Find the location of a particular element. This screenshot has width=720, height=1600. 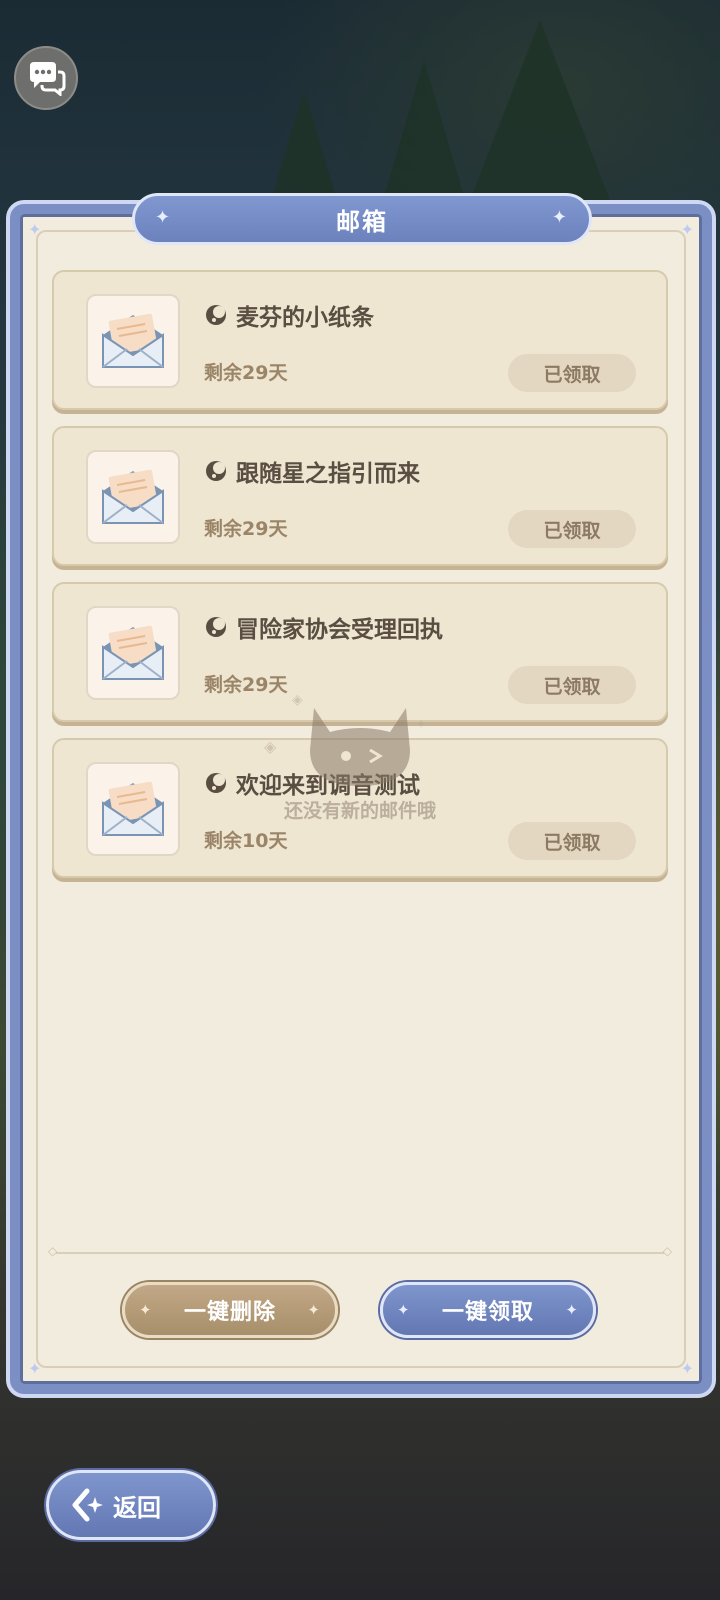

back-arrow-icon is located at coordinates (87, 1505).